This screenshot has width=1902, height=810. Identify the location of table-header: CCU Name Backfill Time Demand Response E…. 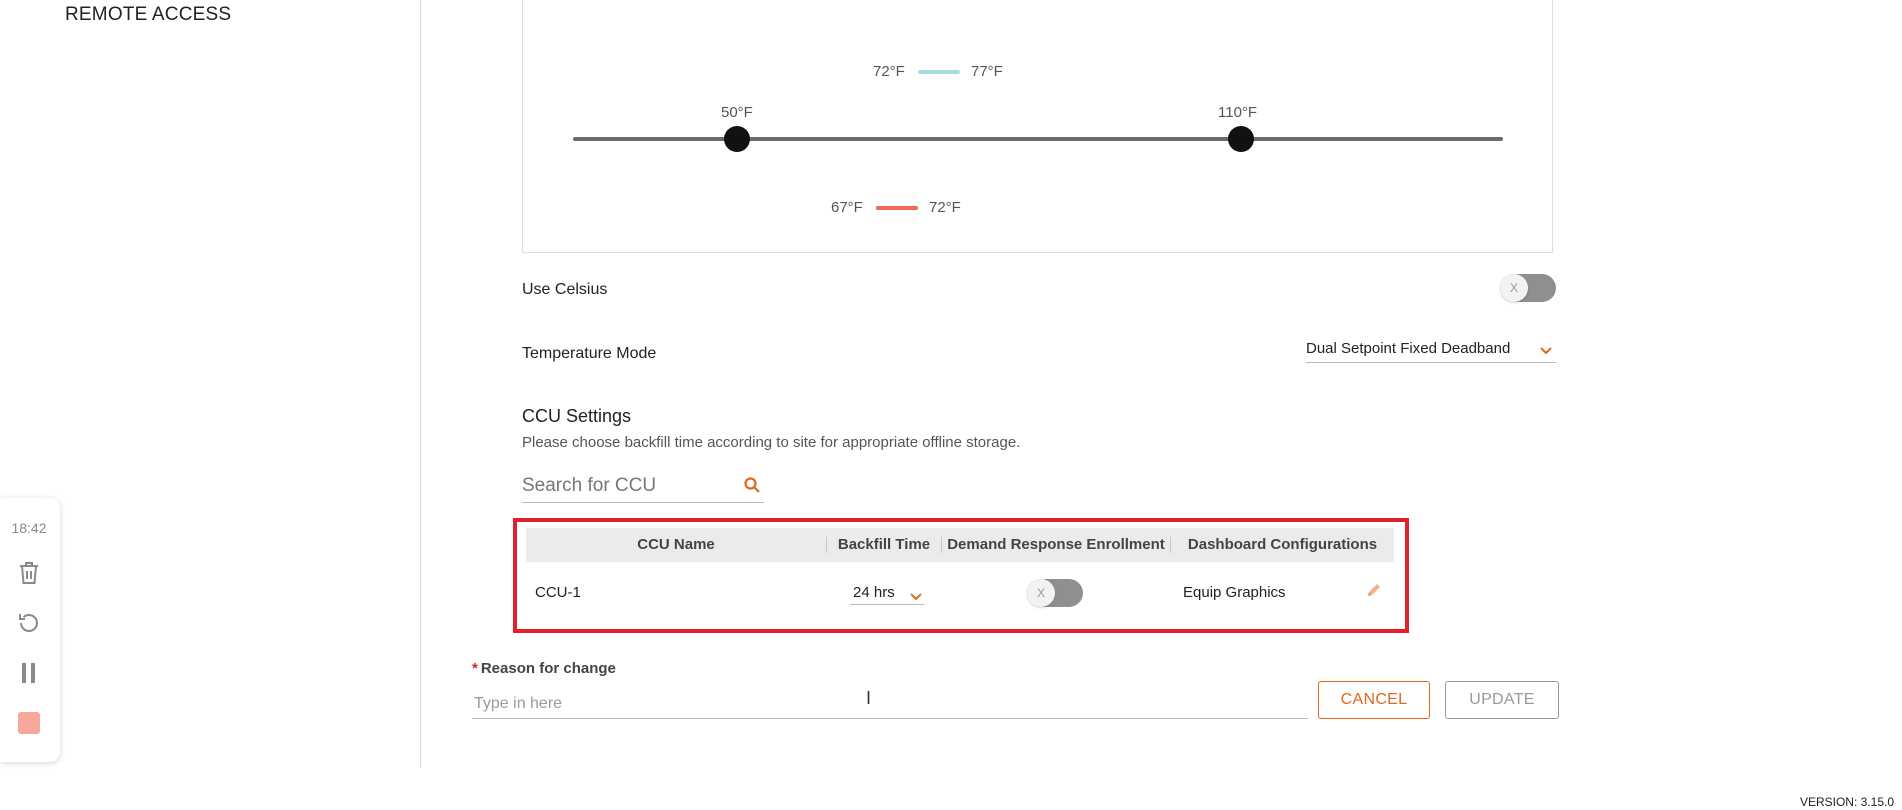
(960, 545).